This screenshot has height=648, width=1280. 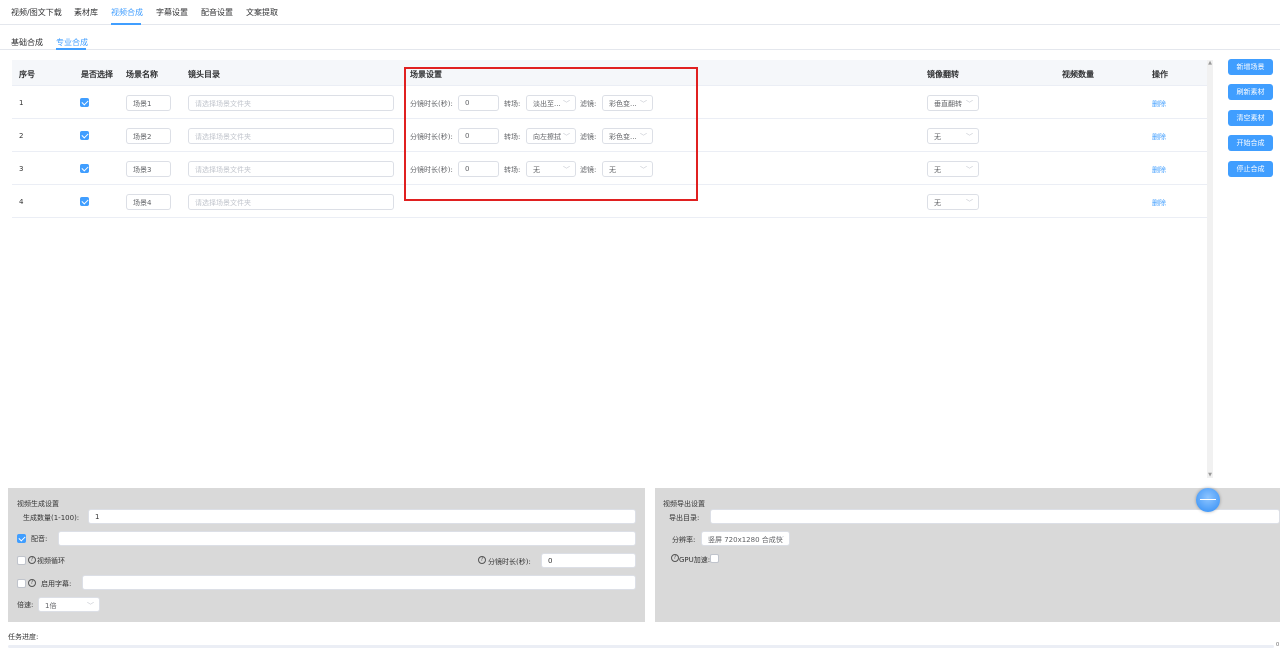 What do you see at coordinates (684, 518) in the screenshot?
I see `export-dir-label: 导出目录:` at bounding box center [684, 518].